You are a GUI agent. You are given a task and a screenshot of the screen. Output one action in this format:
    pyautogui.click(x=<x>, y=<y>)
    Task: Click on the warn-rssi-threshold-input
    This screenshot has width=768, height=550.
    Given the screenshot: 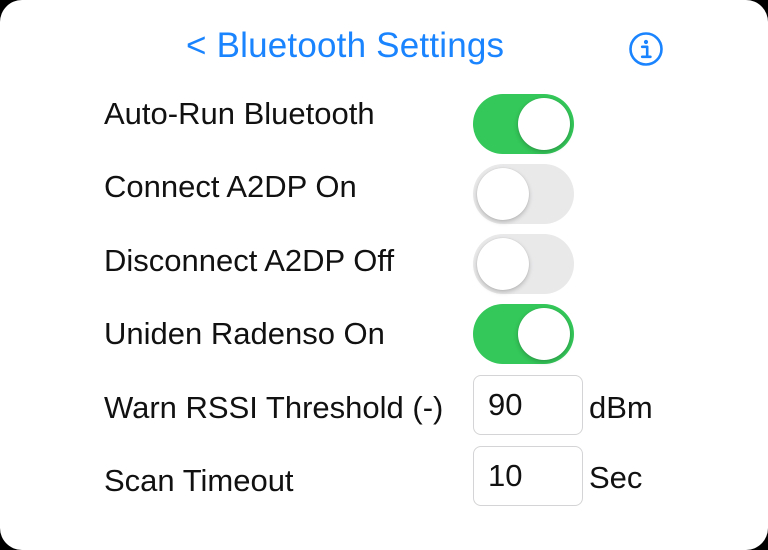 What is the action you would take?
    pyautogui.click(x=528, y=405)
    